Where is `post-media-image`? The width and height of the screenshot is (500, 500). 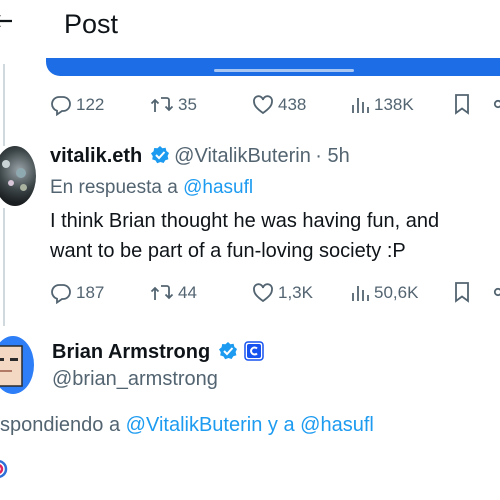 post-media-image is located at coordinates (273, 67).